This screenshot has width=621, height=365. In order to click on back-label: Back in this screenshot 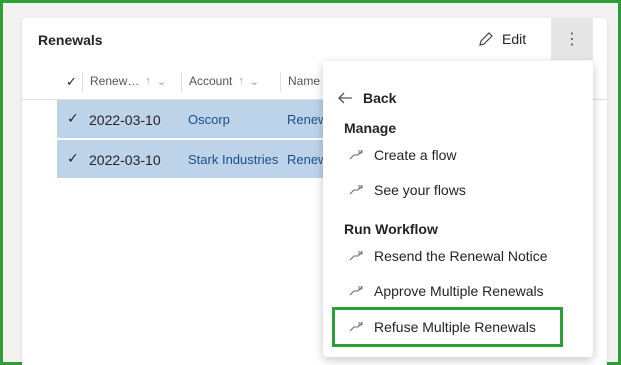, I will do `click(380, 98)`.